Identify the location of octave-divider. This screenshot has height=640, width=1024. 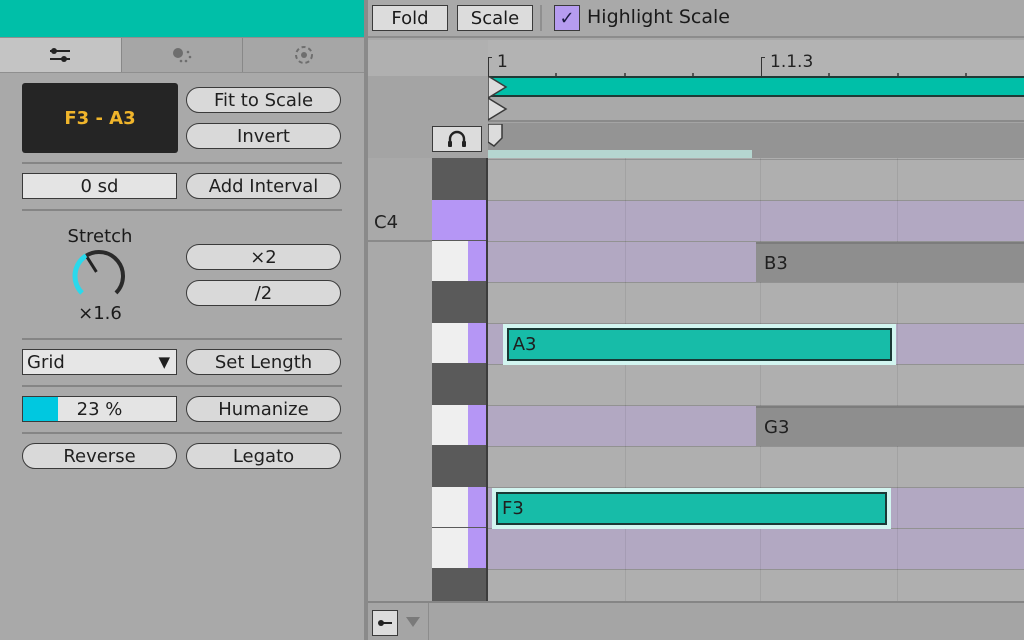
(400, 241).